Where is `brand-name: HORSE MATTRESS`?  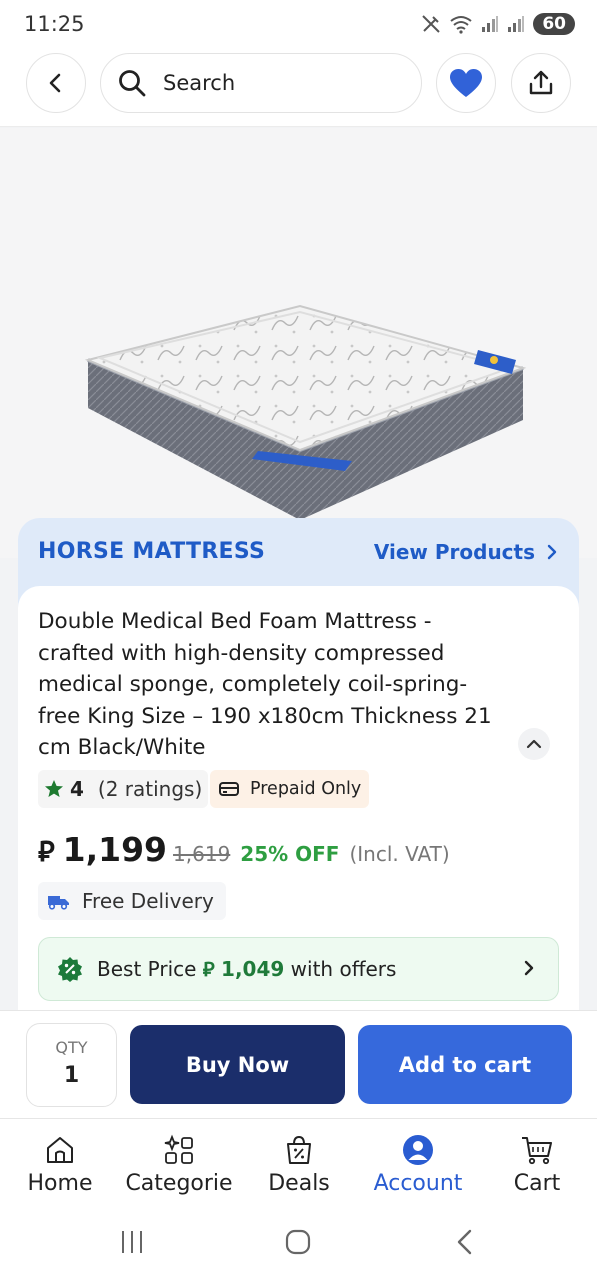 brand-name: HORSE MATTRESS is located at coordinates (151, 551).